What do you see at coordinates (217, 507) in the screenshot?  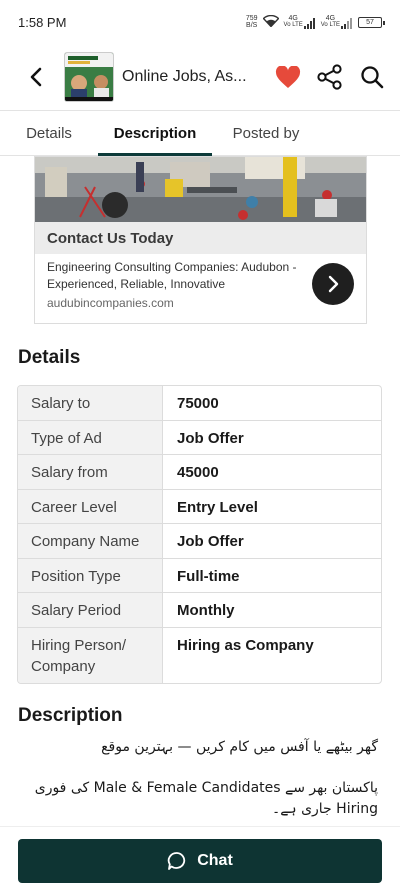 I see `row-value: Entry Level` at bounding box center [217, 507].